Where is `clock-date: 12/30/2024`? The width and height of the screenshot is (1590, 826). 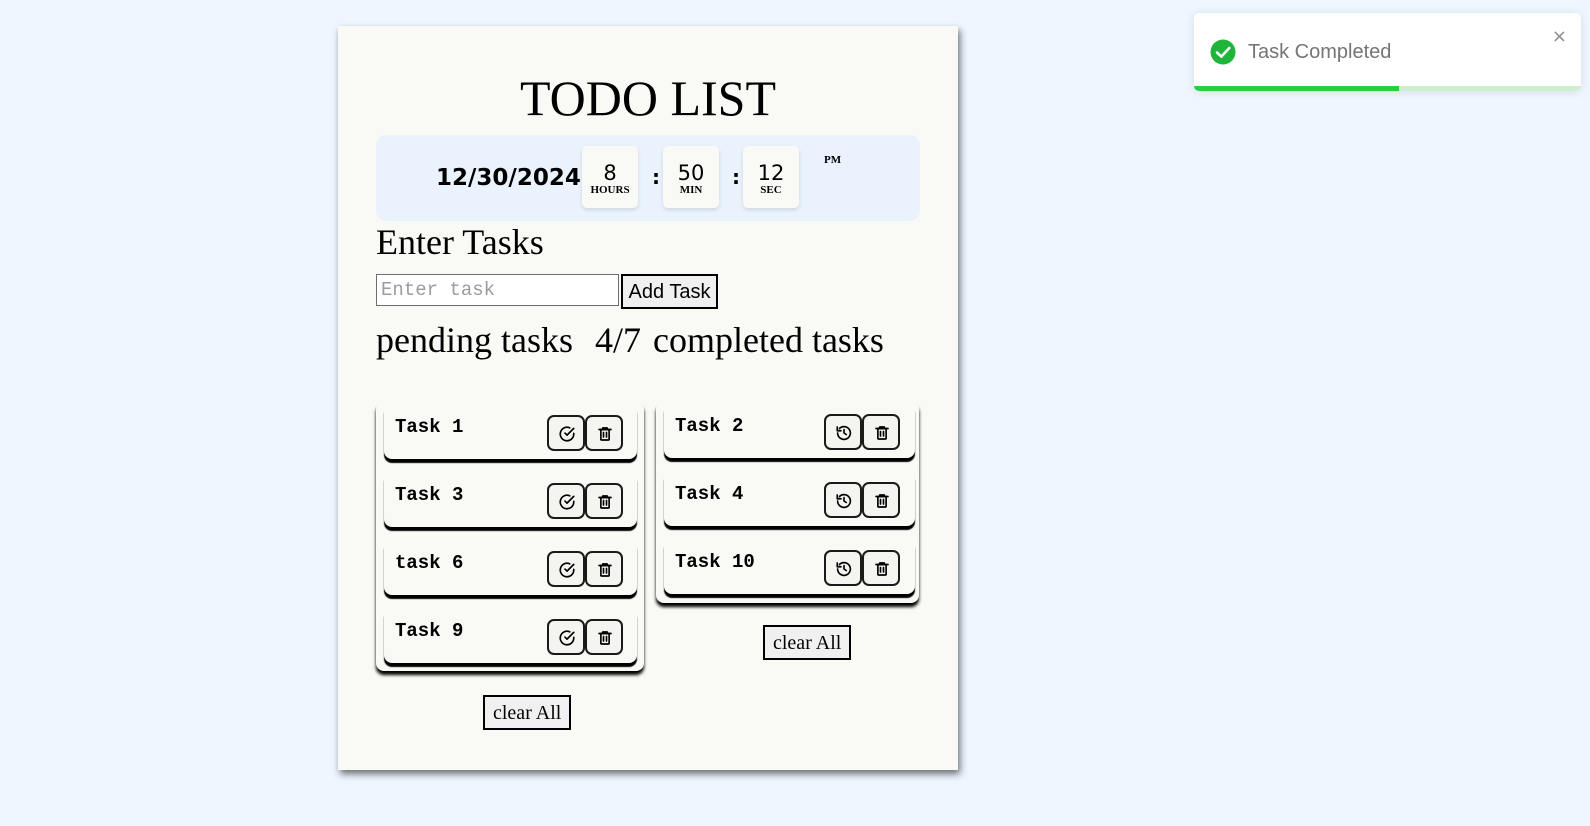 clock-date: 12/30/2024 is located at coordinates (508, 178).